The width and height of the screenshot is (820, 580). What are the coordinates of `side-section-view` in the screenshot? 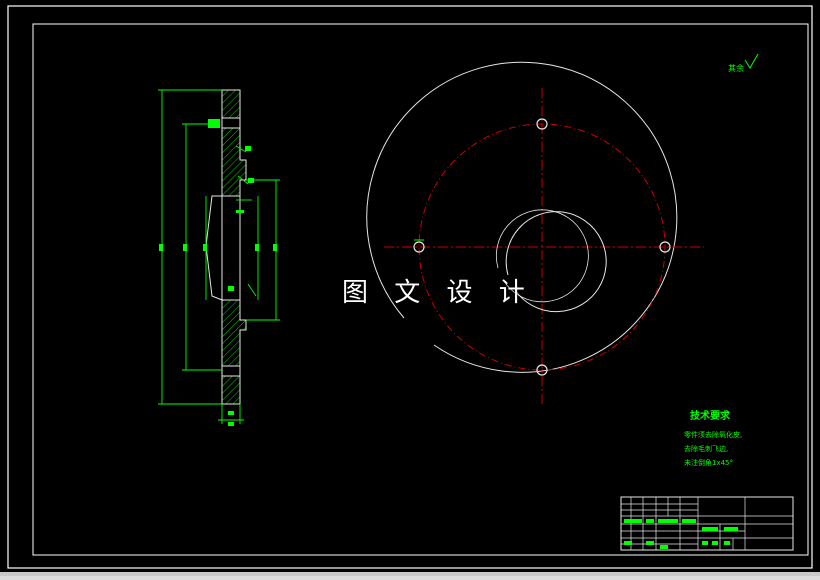 It's located at (219, 257).